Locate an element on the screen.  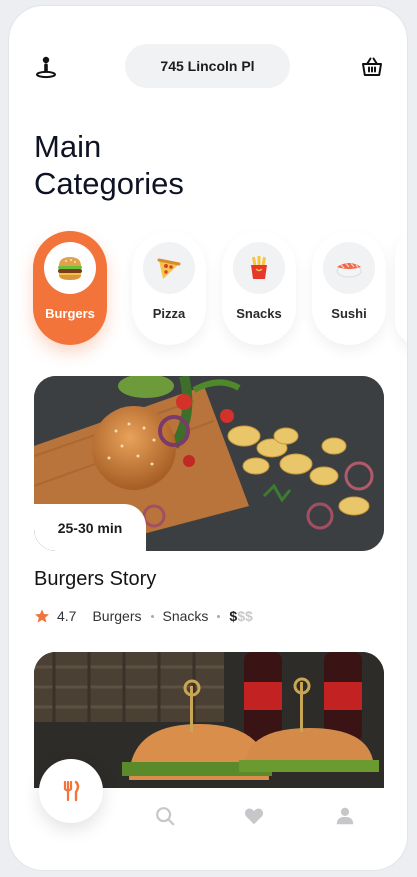
category-sushi: Sushi is located at coordinates (349, 288).